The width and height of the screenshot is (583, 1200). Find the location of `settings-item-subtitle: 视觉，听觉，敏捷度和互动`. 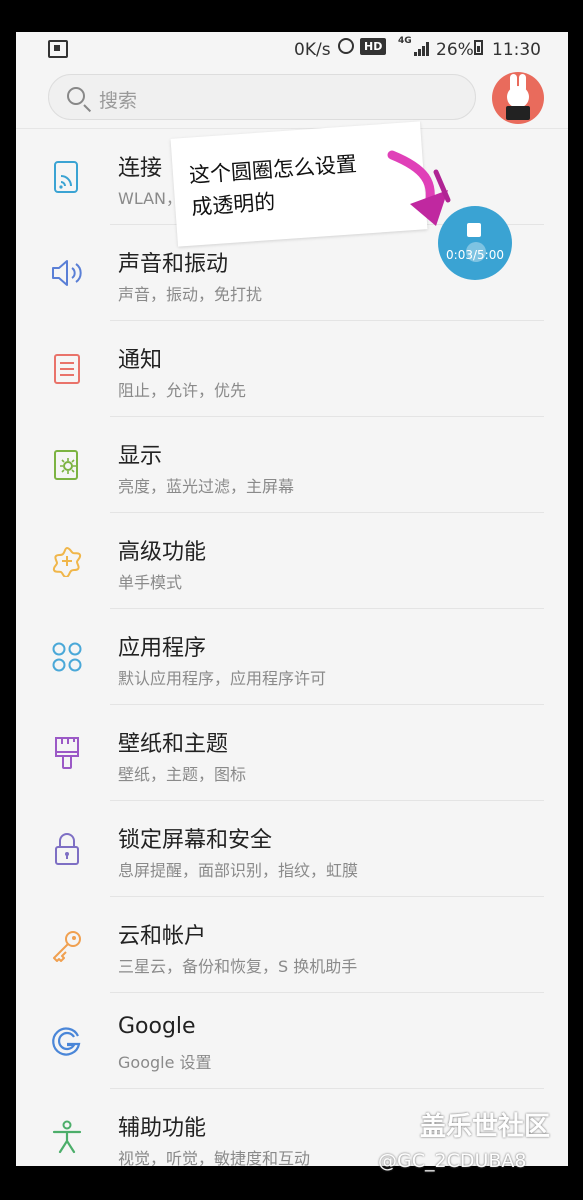

settings-item-subtitle: 视觉，听觉，敏捷度和互动 is located at coordinates (214, 1157).